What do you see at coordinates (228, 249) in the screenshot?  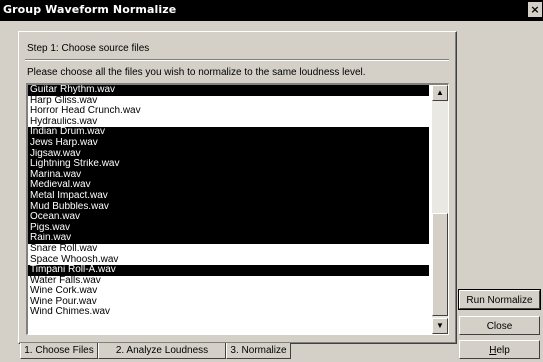 I see `list-item: Snare Roll.wav` at bounding box center [228, 249].